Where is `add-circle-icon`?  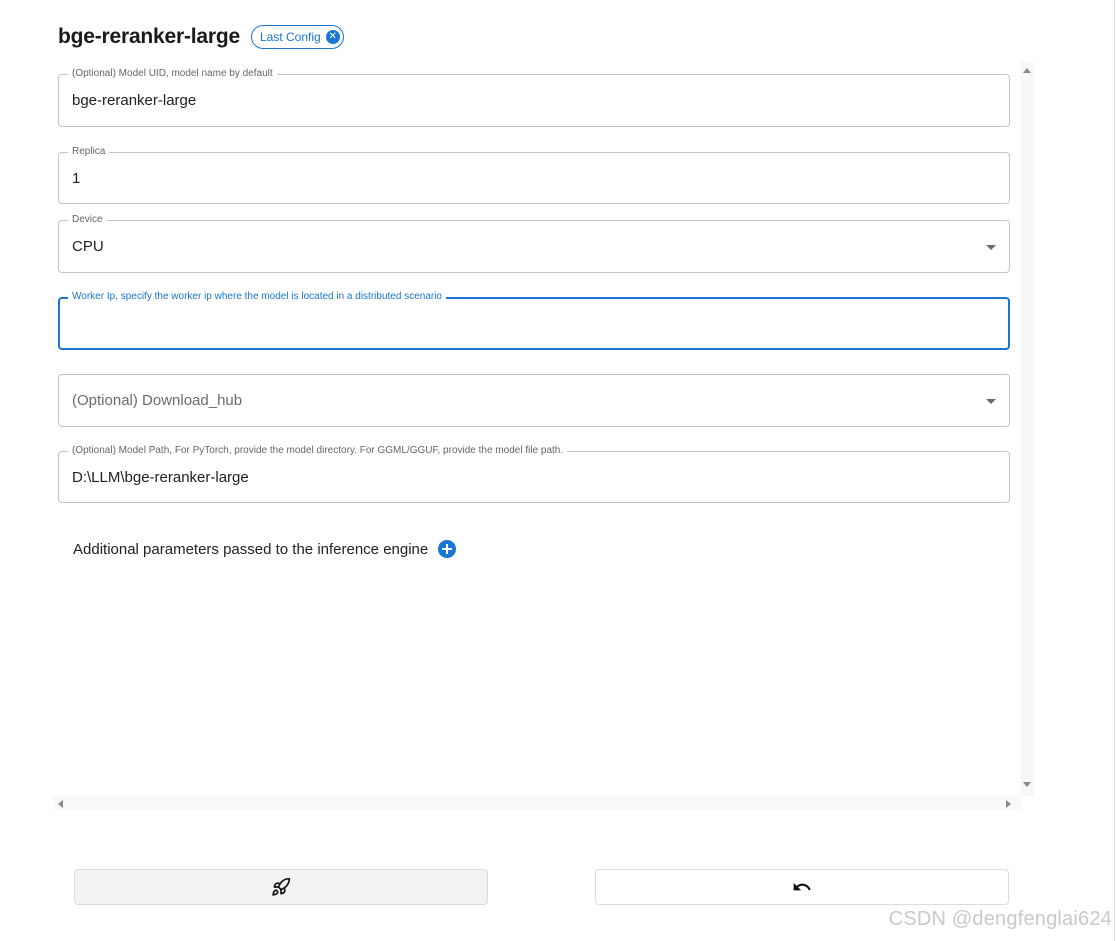 add-circle-icon is located at coordinates (447, 549).